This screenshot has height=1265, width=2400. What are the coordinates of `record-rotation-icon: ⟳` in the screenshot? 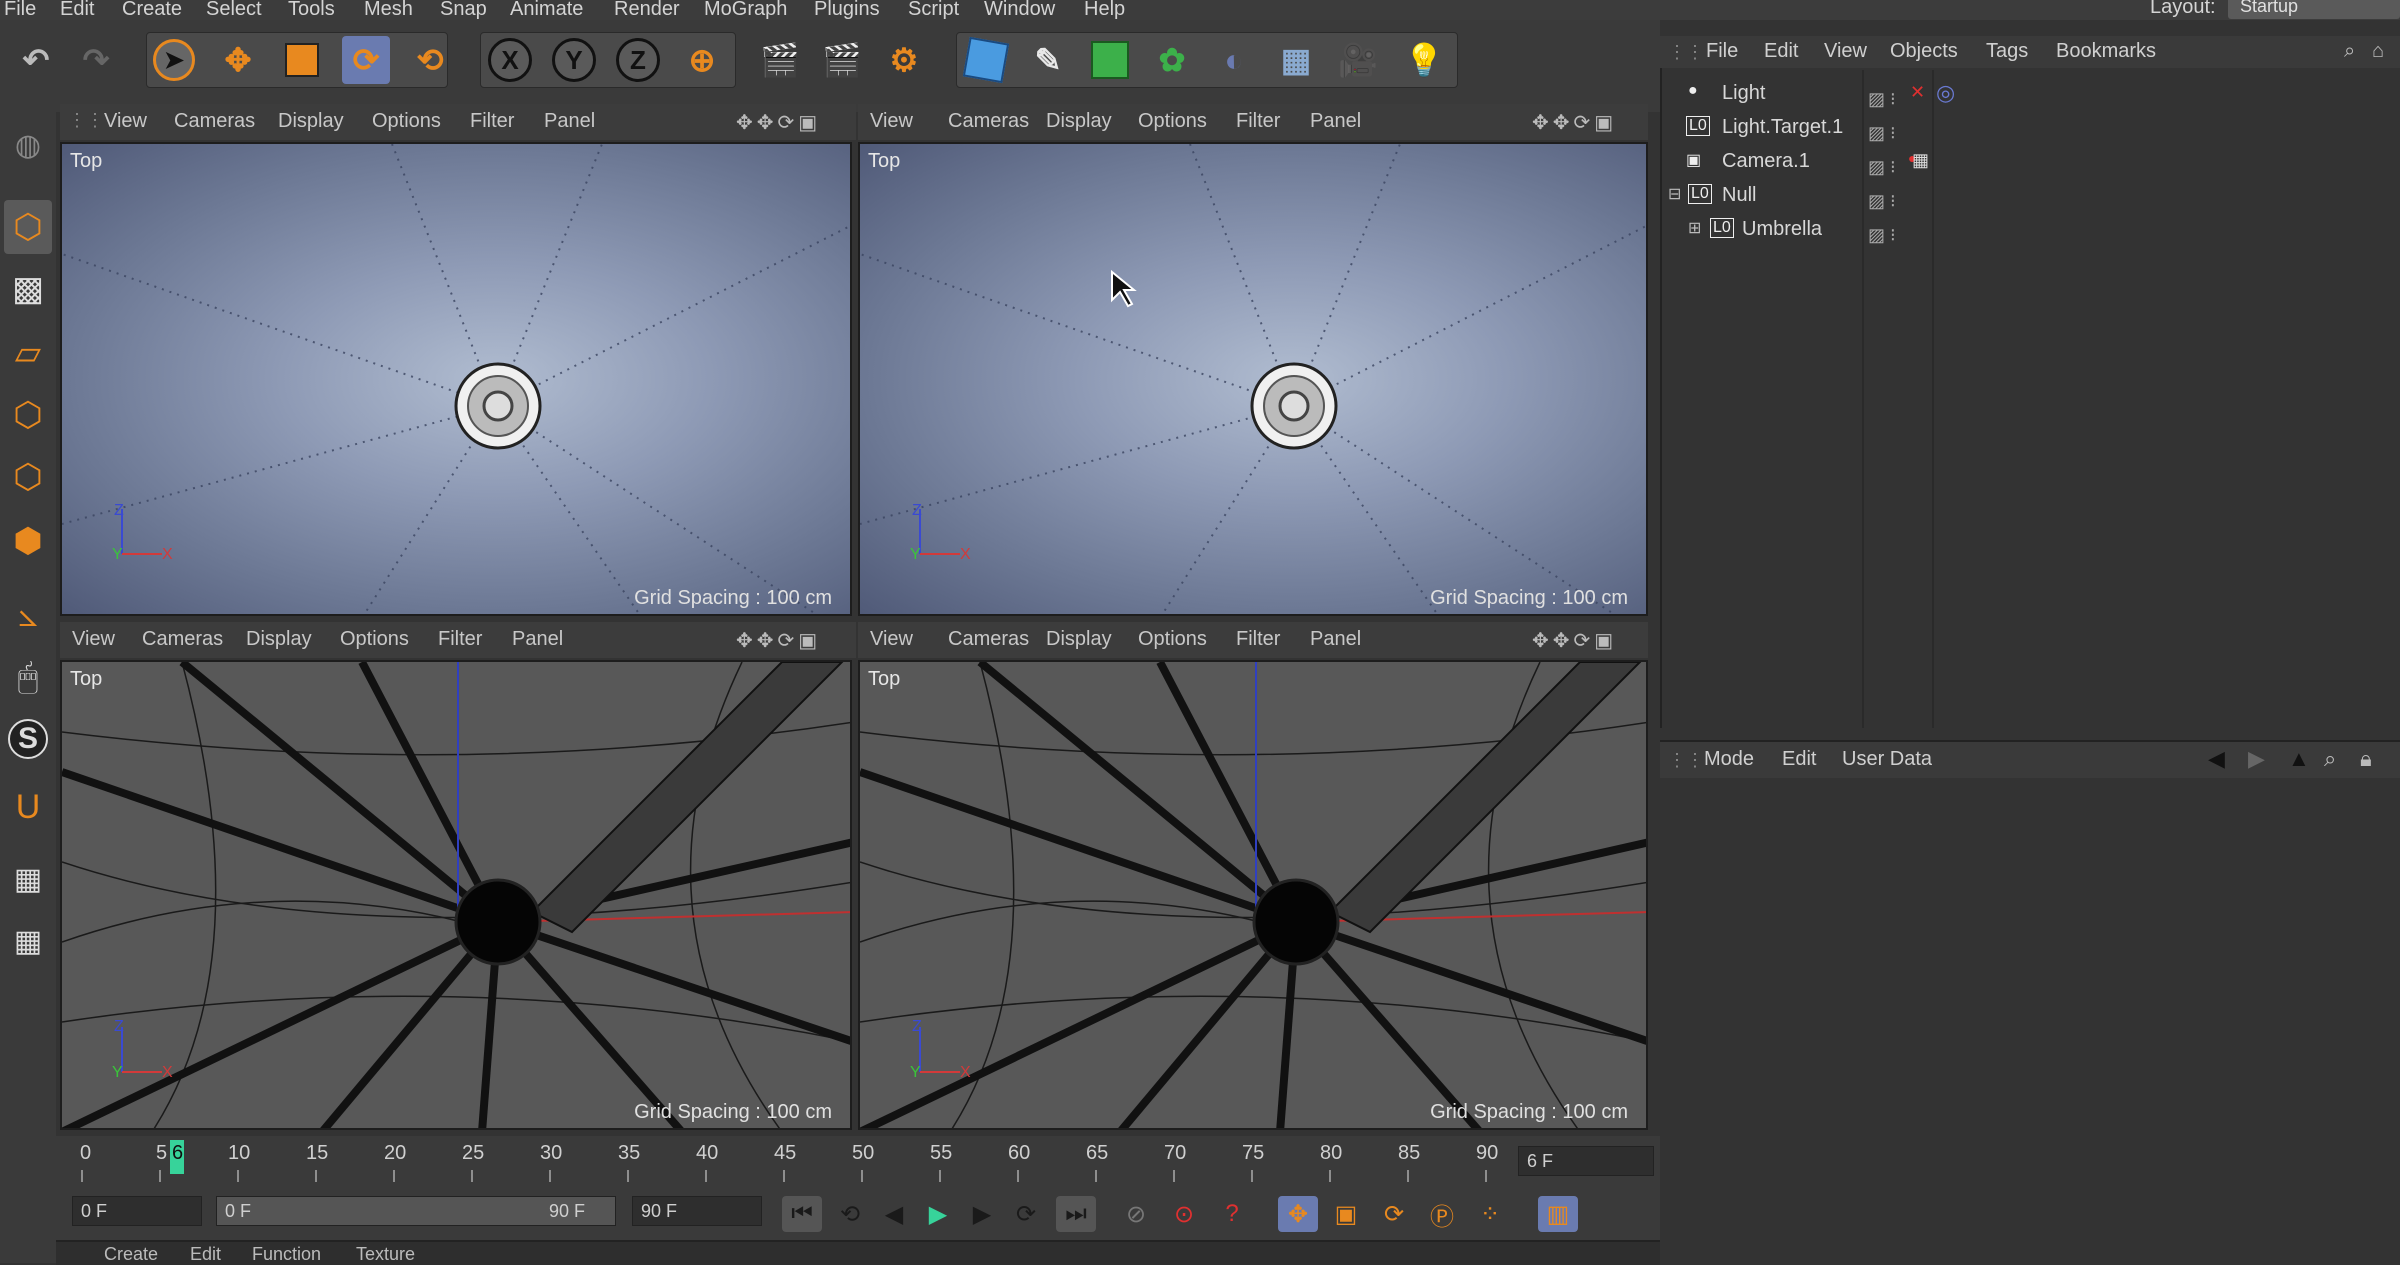 It's located at (1394, 1214).